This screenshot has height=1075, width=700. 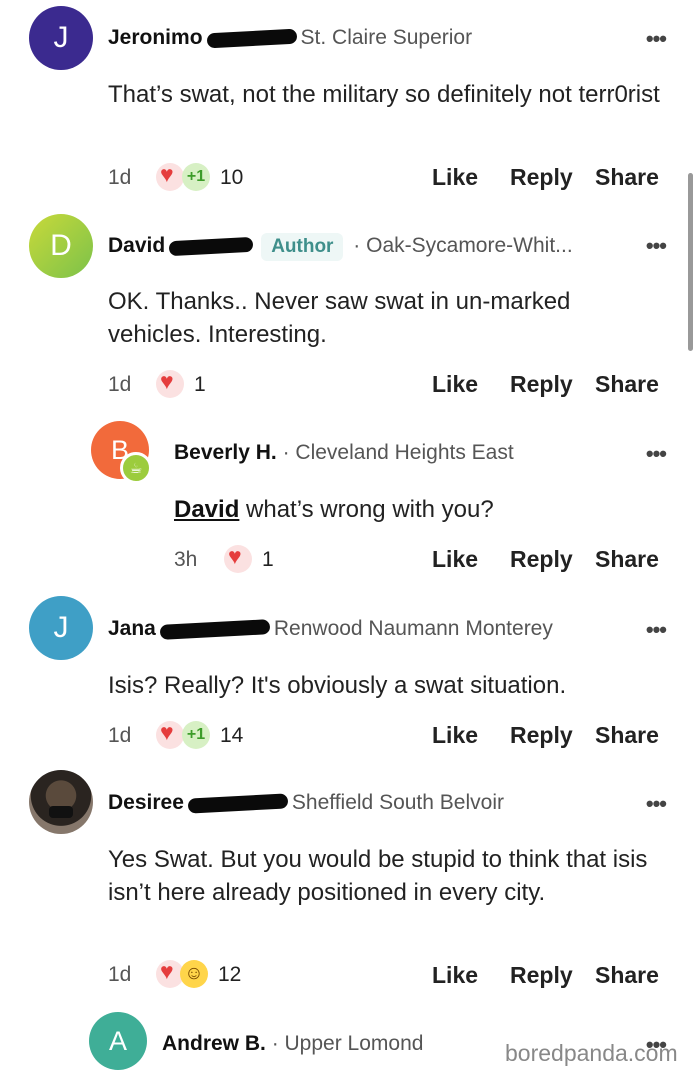 What do you see at coordinates (132, 628) in the screenshot?
I see `author-name: Jana` at bounding box center [132, 628].